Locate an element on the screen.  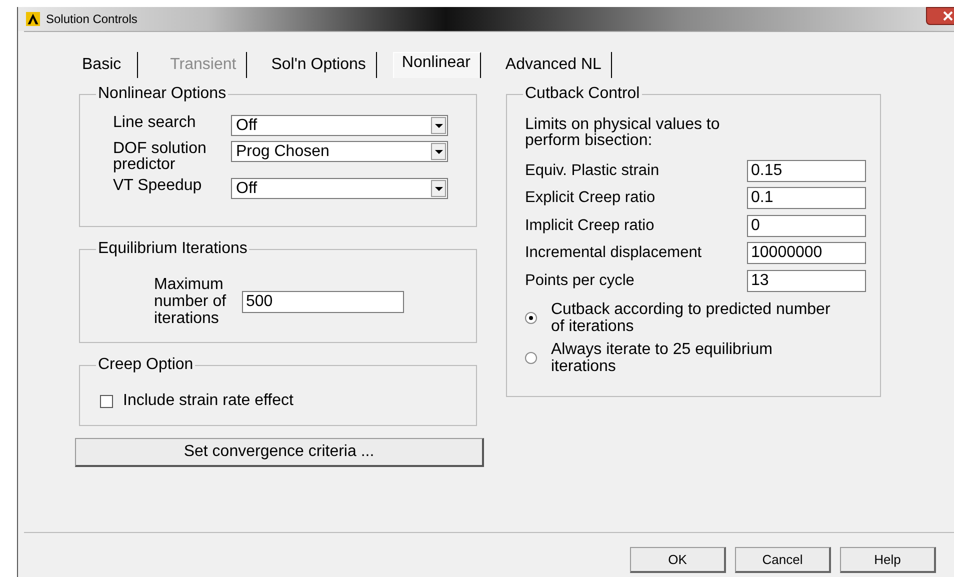
input-field: 500 is located at coordinates (323, 301).